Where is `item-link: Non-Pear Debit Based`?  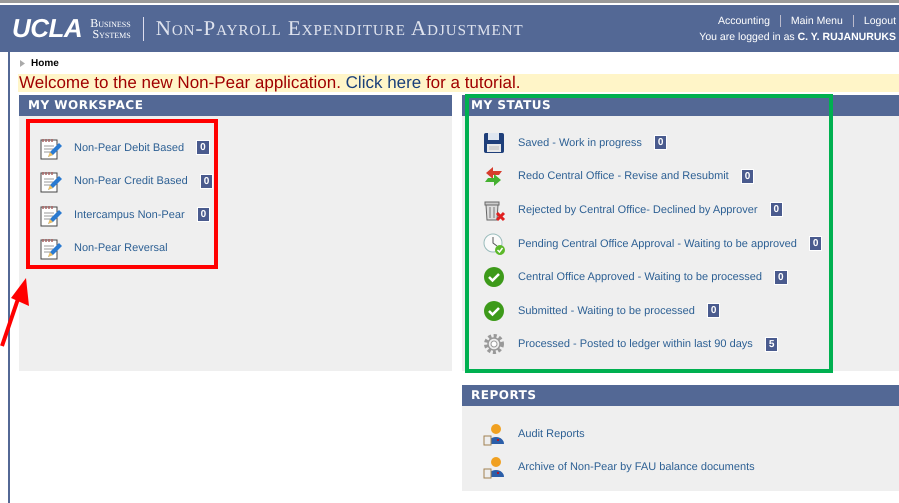
item-link: Non-Pear Debit Based is located at coordinates (129, 148).